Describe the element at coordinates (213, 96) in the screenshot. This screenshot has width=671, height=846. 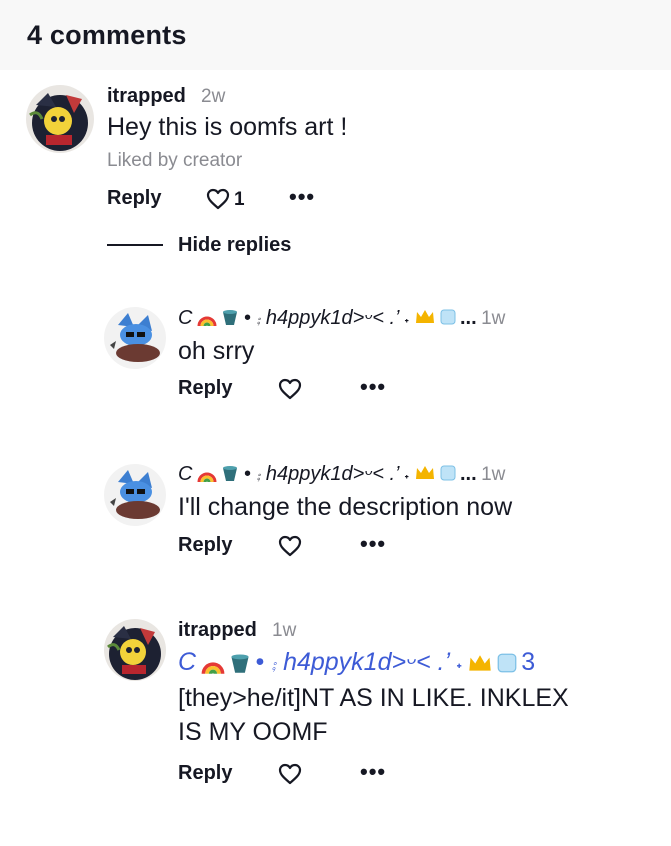
I see `comment-time: 2w` at that location.